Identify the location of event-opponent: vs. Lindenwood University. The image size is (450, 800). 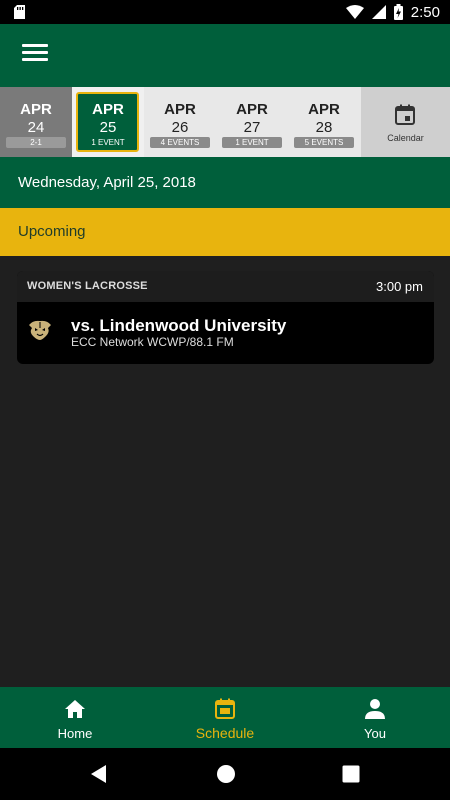
(179, 325).